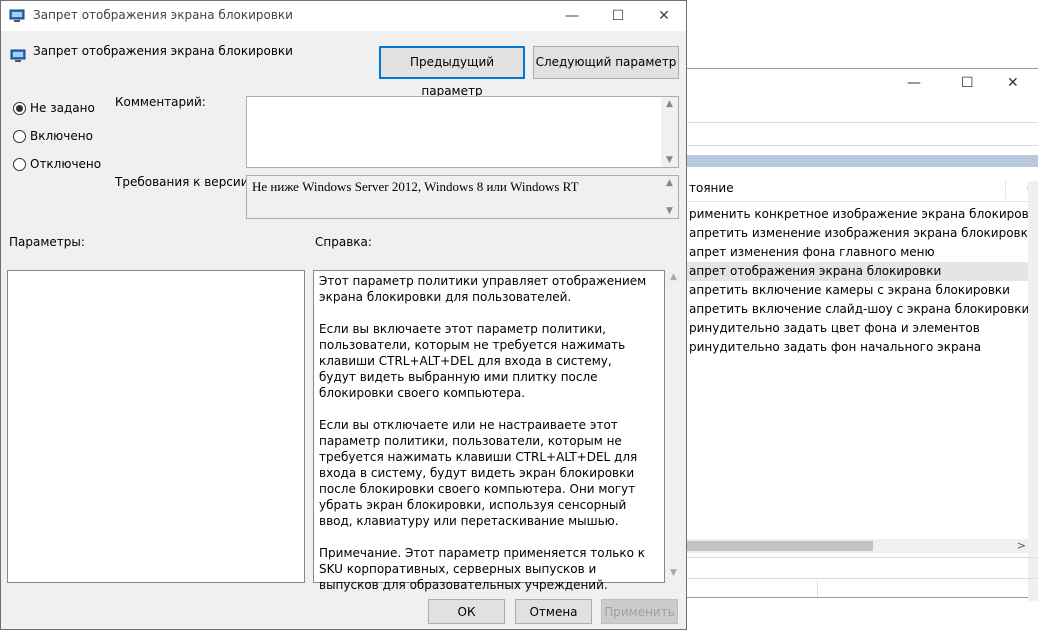 The width and height of the screenshot is (1038, 635). Describe the element at coordinates (62, 108) in the screenshot. I see `radio-label: Не задано` at that location.